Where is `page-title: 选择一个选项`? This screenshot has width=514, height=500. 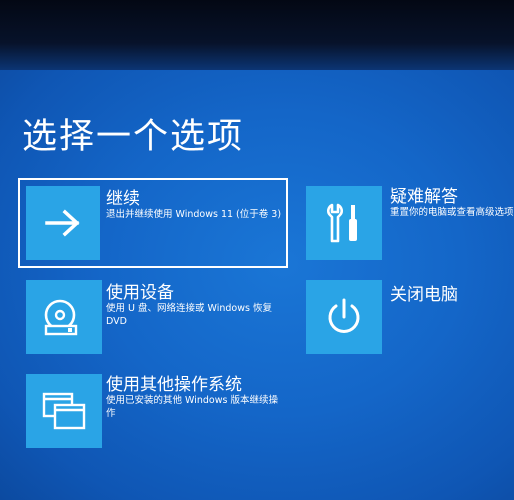 page-title: 选择一个选项 is located at coordinates (133, 137).